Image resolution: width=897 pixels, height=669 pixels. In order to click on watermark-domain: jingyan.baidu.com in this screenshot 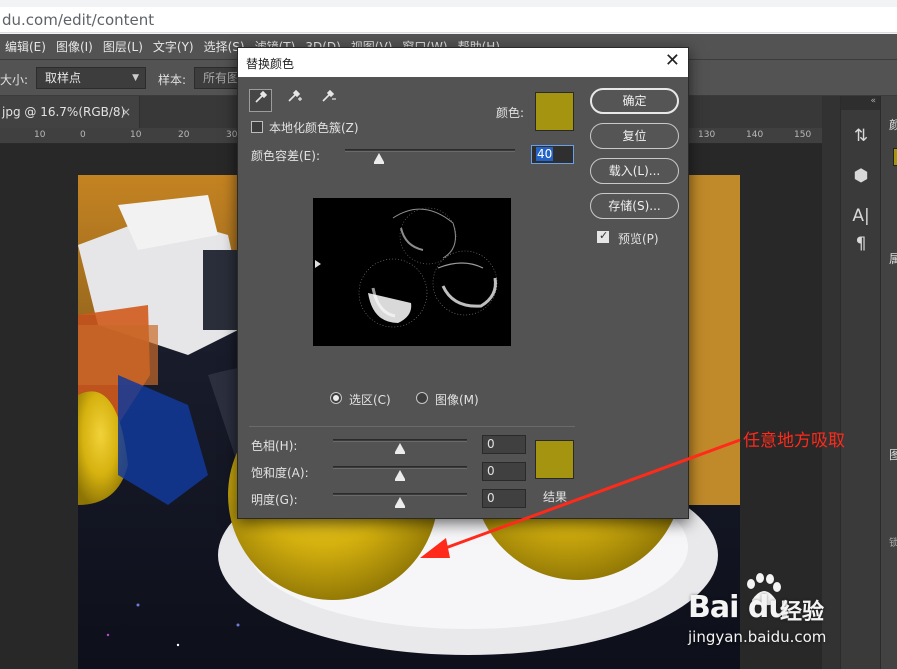, I will do `click(757, 637)`.